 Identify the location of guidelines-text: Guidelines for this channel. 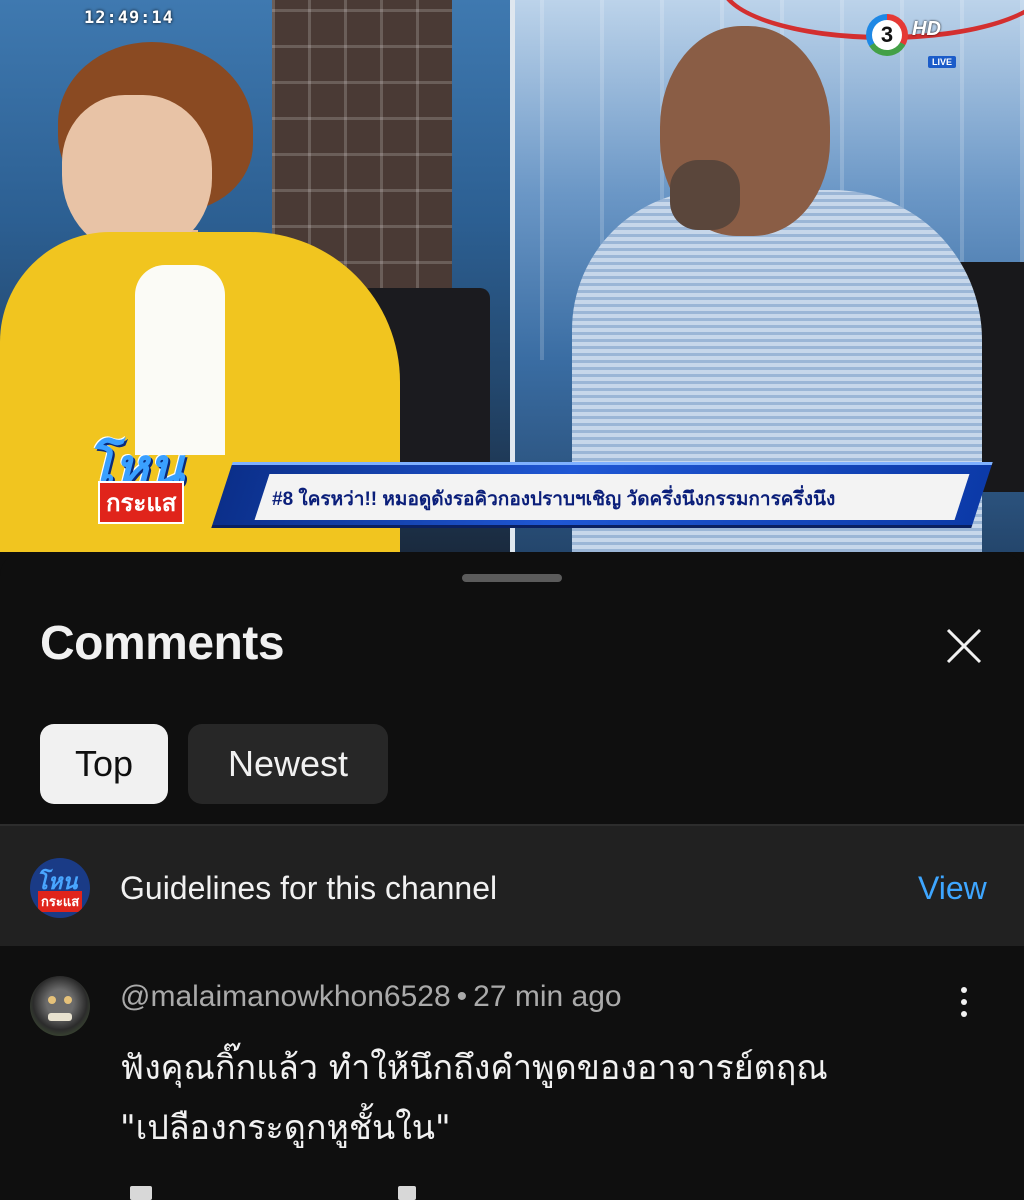
(309, 888).